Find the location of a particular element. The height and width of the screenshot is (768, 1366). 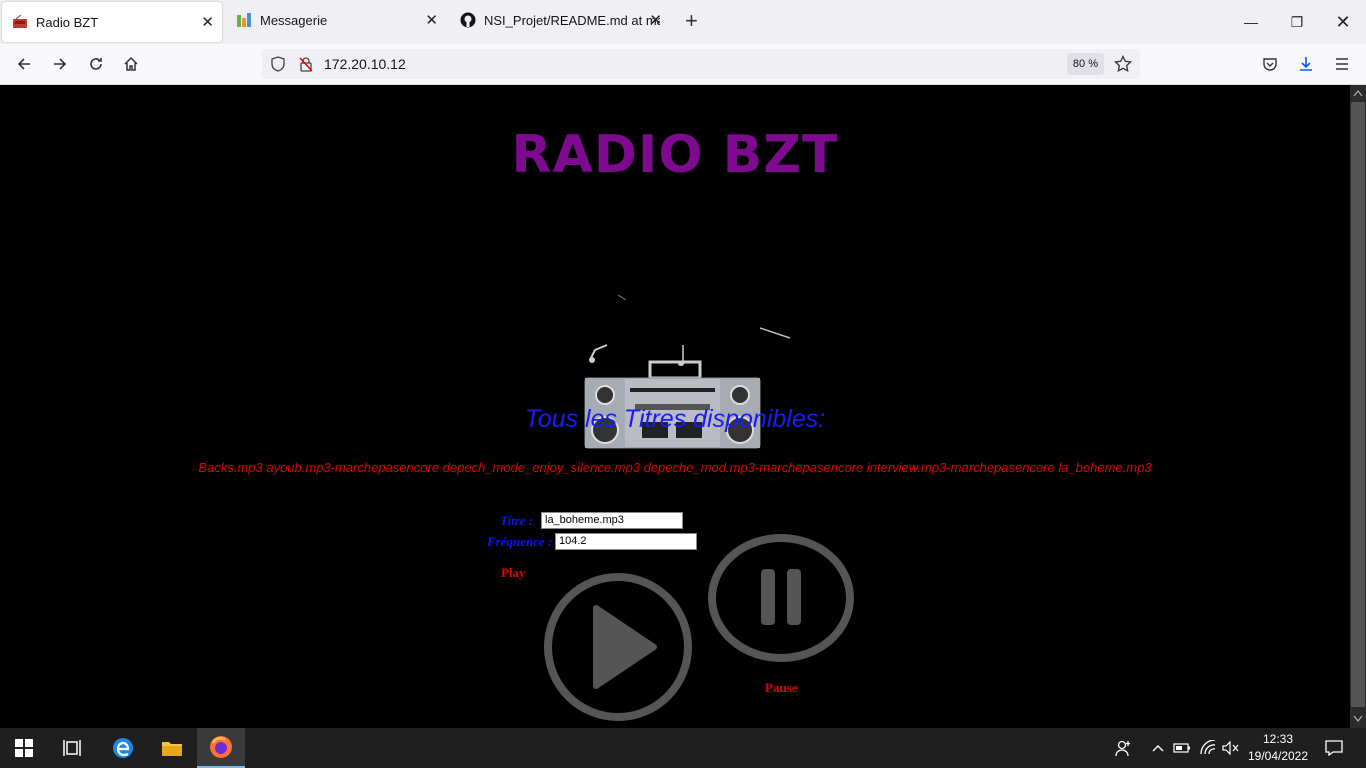

notification-icon is located at coordinates (1334, 748).